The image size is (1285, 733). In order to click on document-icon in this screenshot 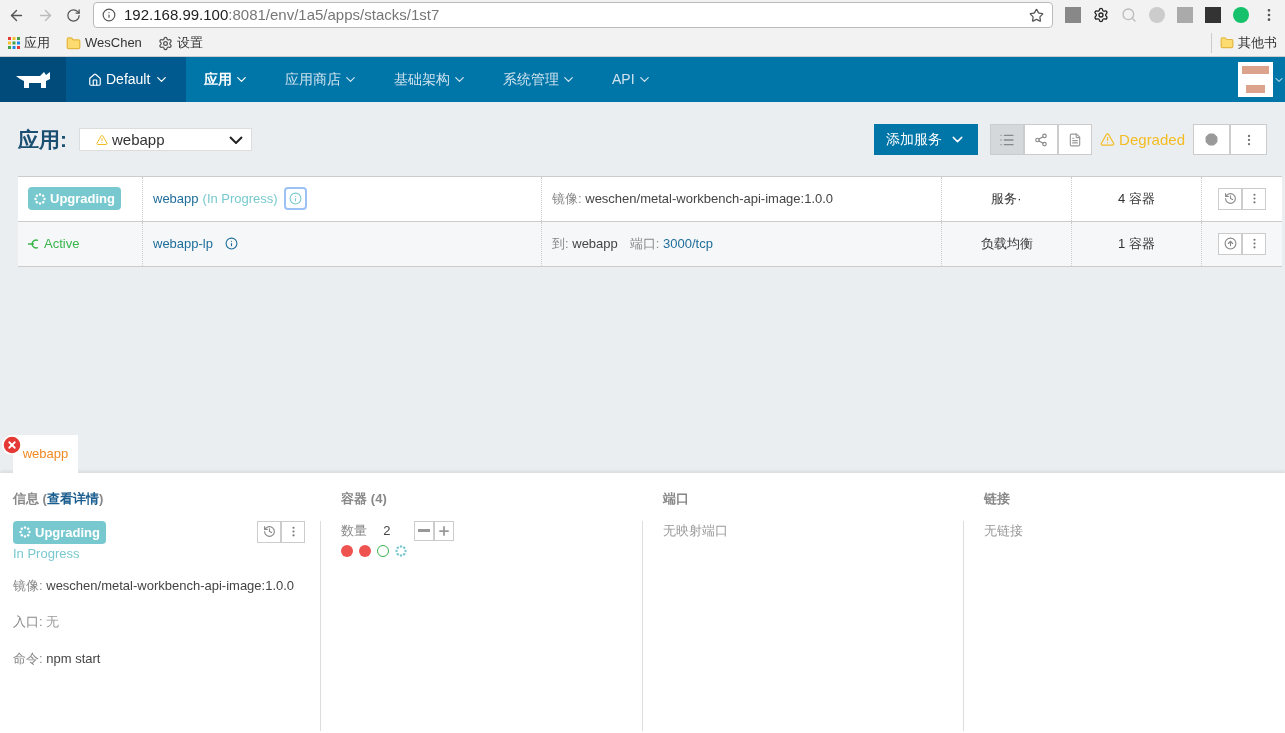, I will do `click(1075, 139)`.